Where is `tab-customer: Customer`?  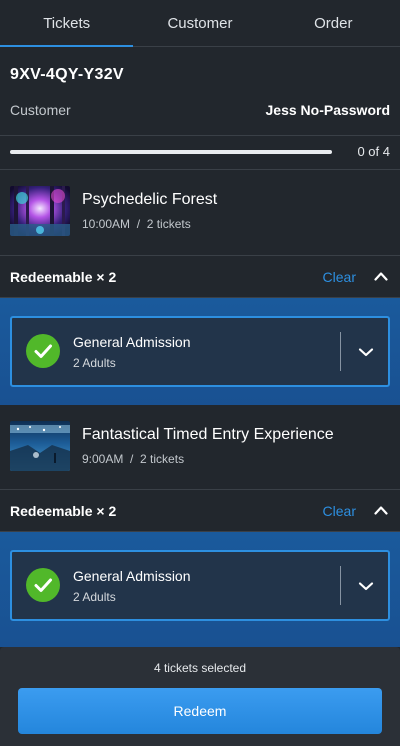
tab-customer: Customer is located at coordinates (199, 23).